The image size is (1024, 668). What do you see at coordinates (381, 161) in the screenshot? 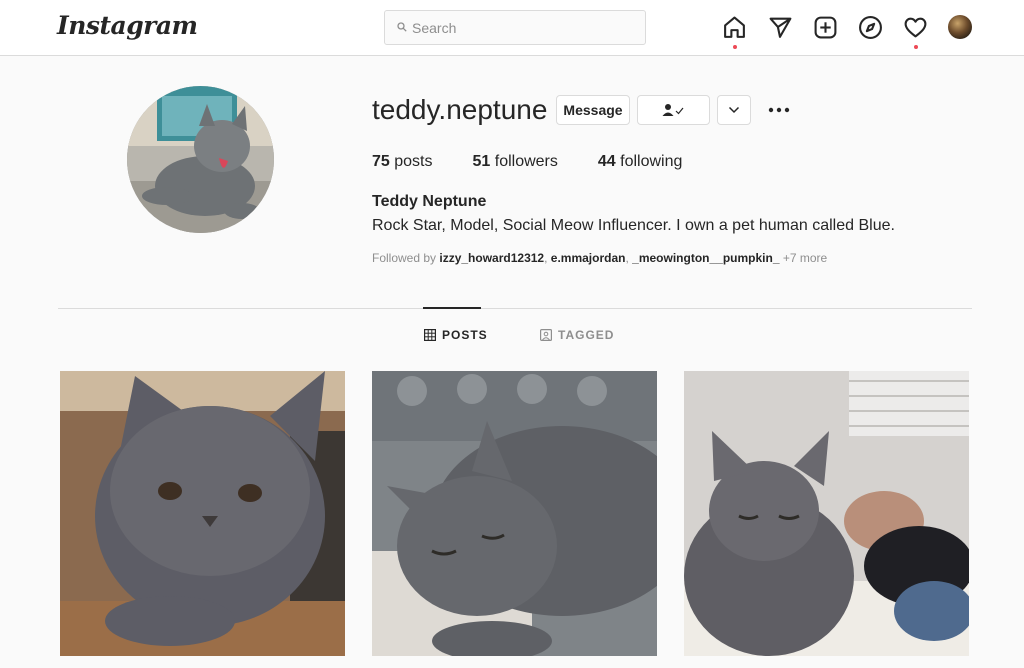
I see `posts-count: 75` at bounding box center [381, 161].